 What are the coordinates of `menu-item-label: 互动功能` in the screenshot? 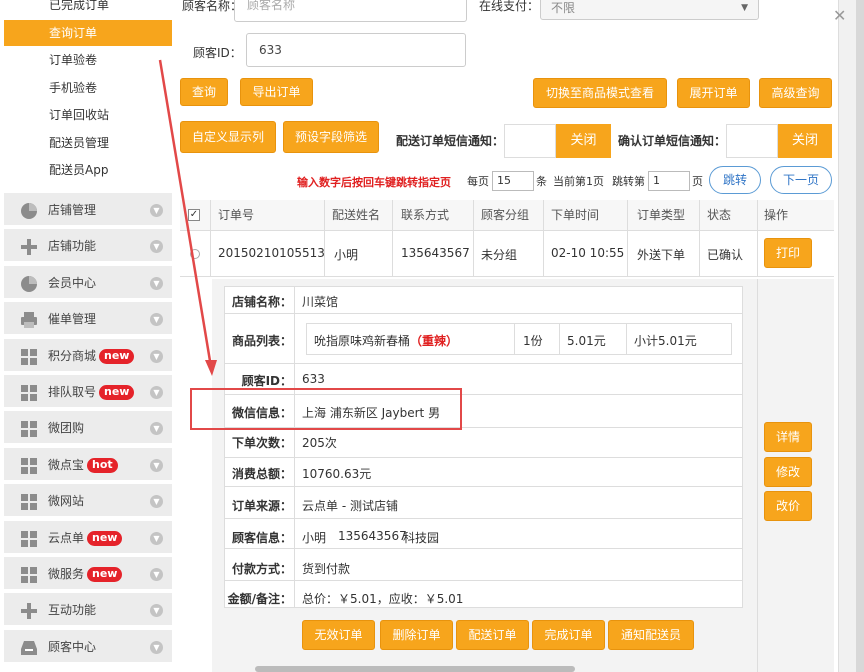 It's located at (72, 610).